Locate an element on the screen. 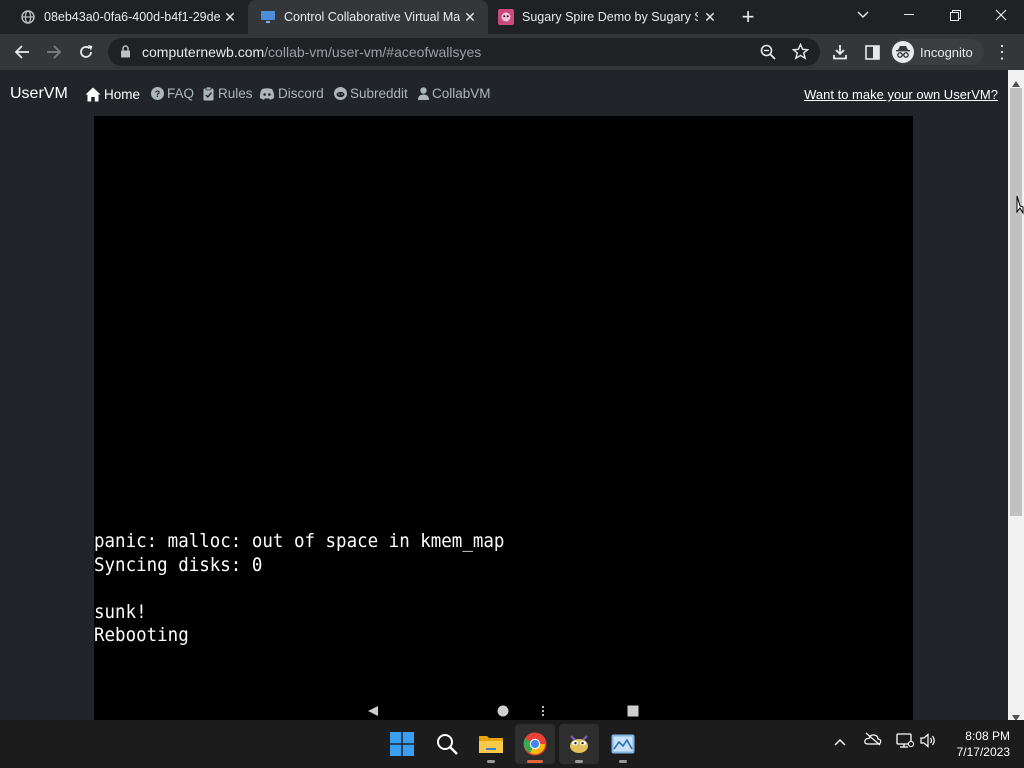 Image resolution: width=1024 pixels, height=768 pixels. mouse-cursor-icon is located at coordinates (1020, 207).